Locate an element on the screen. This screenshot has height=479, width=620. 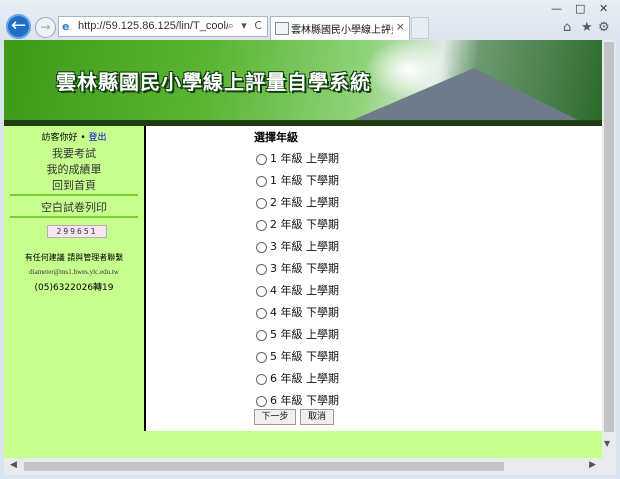
grade-option: 3 年級 上學期 is located at coordinates (297, 246).